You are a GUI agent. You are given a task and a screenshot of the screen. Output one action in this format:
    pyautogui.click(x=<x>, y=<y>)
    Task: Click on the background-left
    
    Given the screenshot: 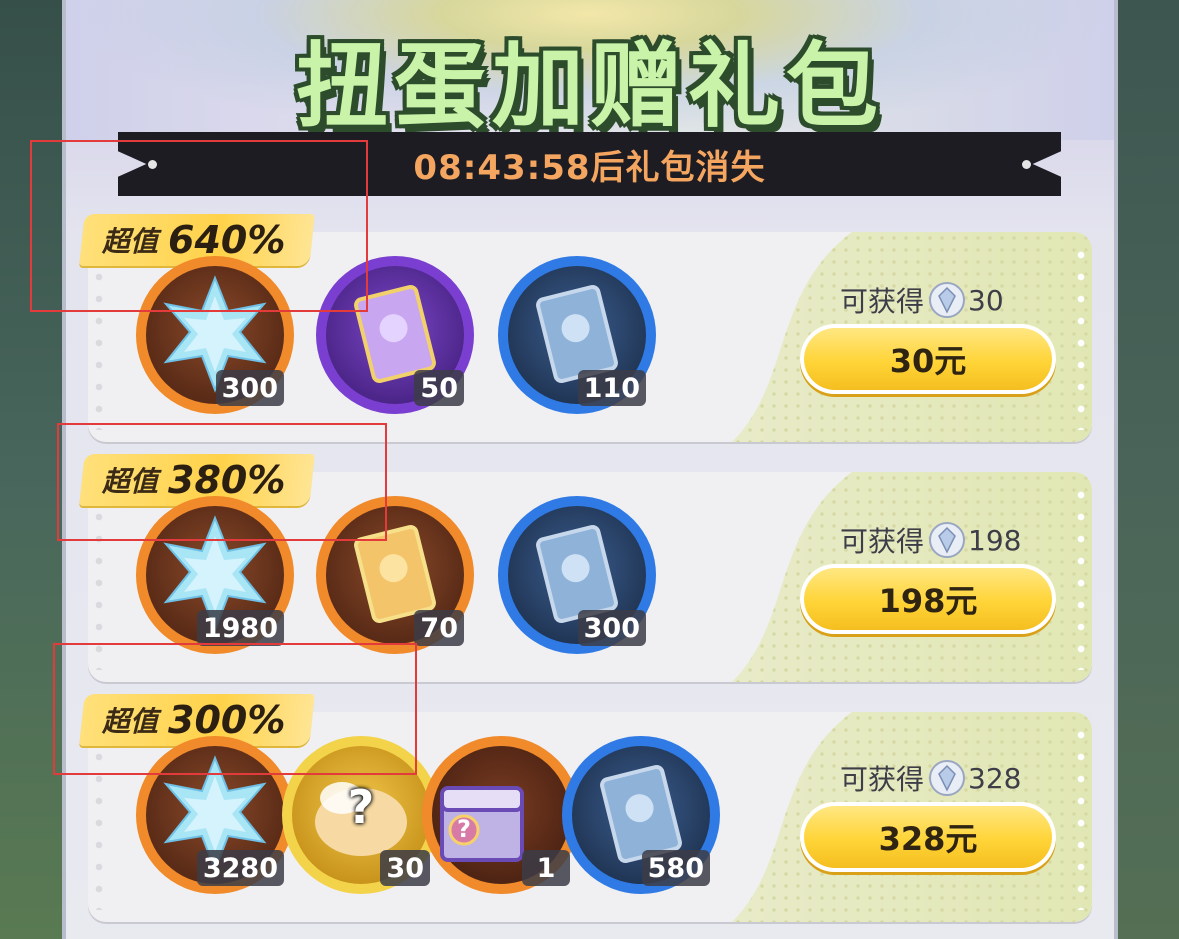 What is the action you would take?
    pyautogui.click(x=33, y=469)
    